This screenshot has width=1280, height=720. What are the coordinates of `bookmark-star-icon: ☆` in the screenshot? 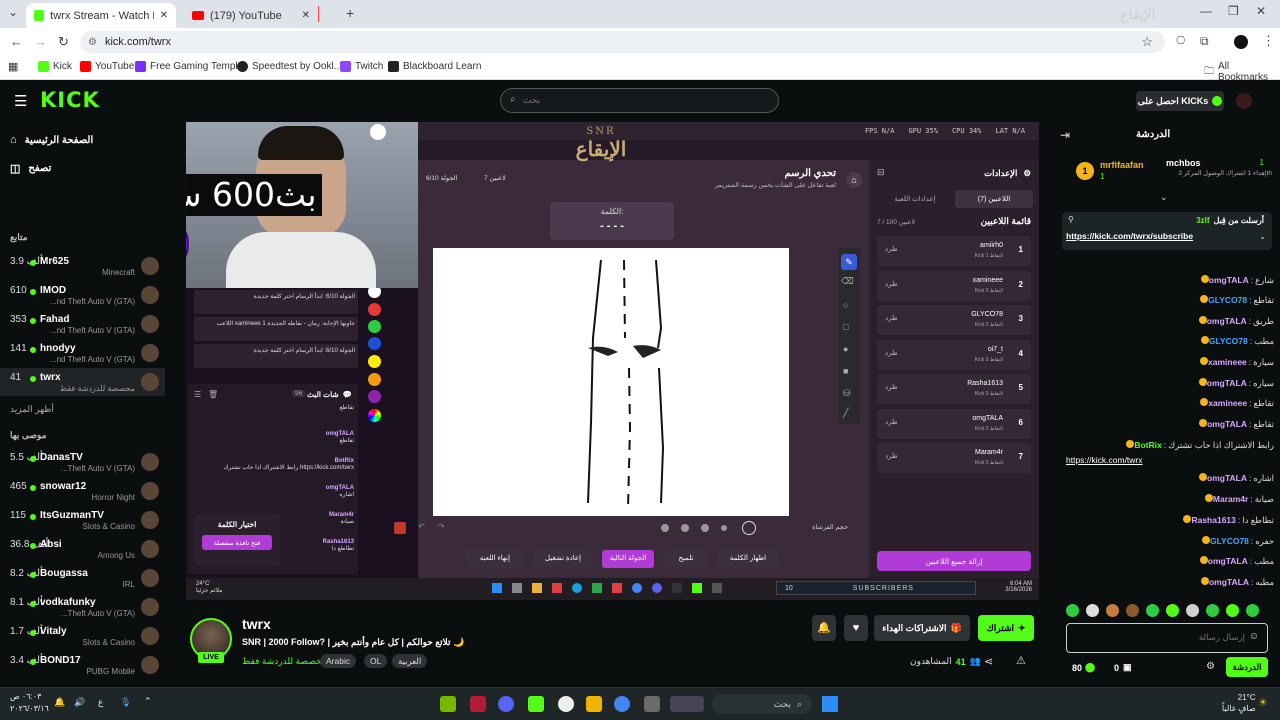 It's located at (1147, 42).